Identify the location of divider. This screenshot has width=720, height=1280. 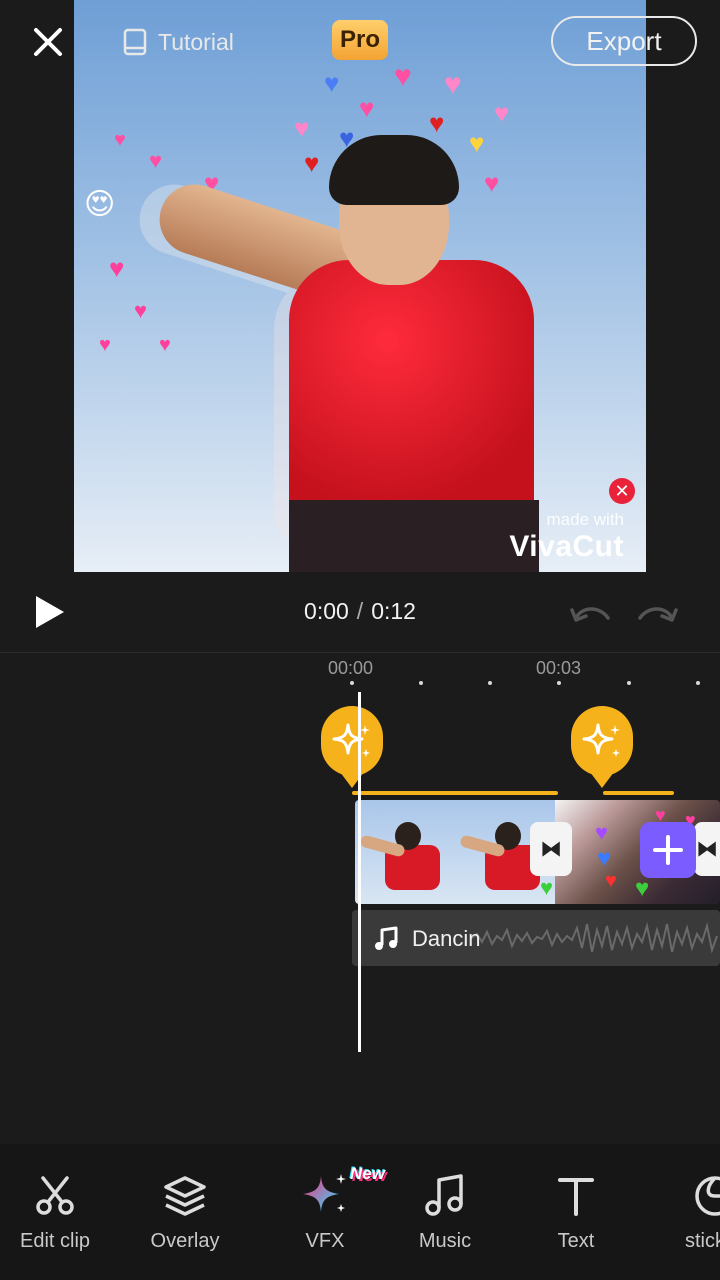
(360, 652).